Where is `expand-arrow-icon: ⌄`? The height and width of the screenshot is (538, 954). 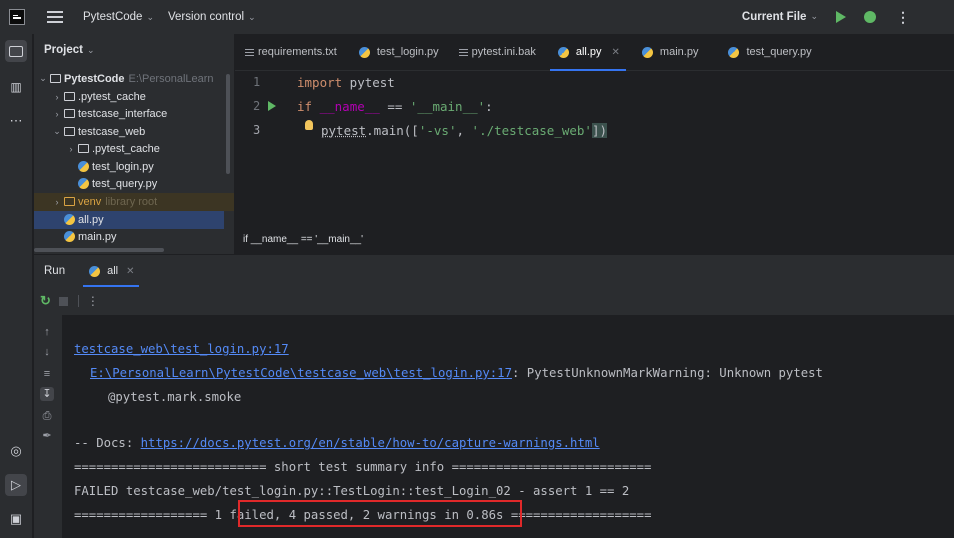 expand-arrow-icon: ⌄ is located at coordinates (57, 131).